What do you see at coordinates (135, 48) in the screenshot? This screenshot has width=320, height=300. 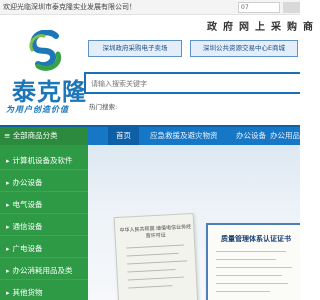 I see `market-button-shenzhen-gov: 深圳政府采购电子卖场` at bounding box center [135, 48].